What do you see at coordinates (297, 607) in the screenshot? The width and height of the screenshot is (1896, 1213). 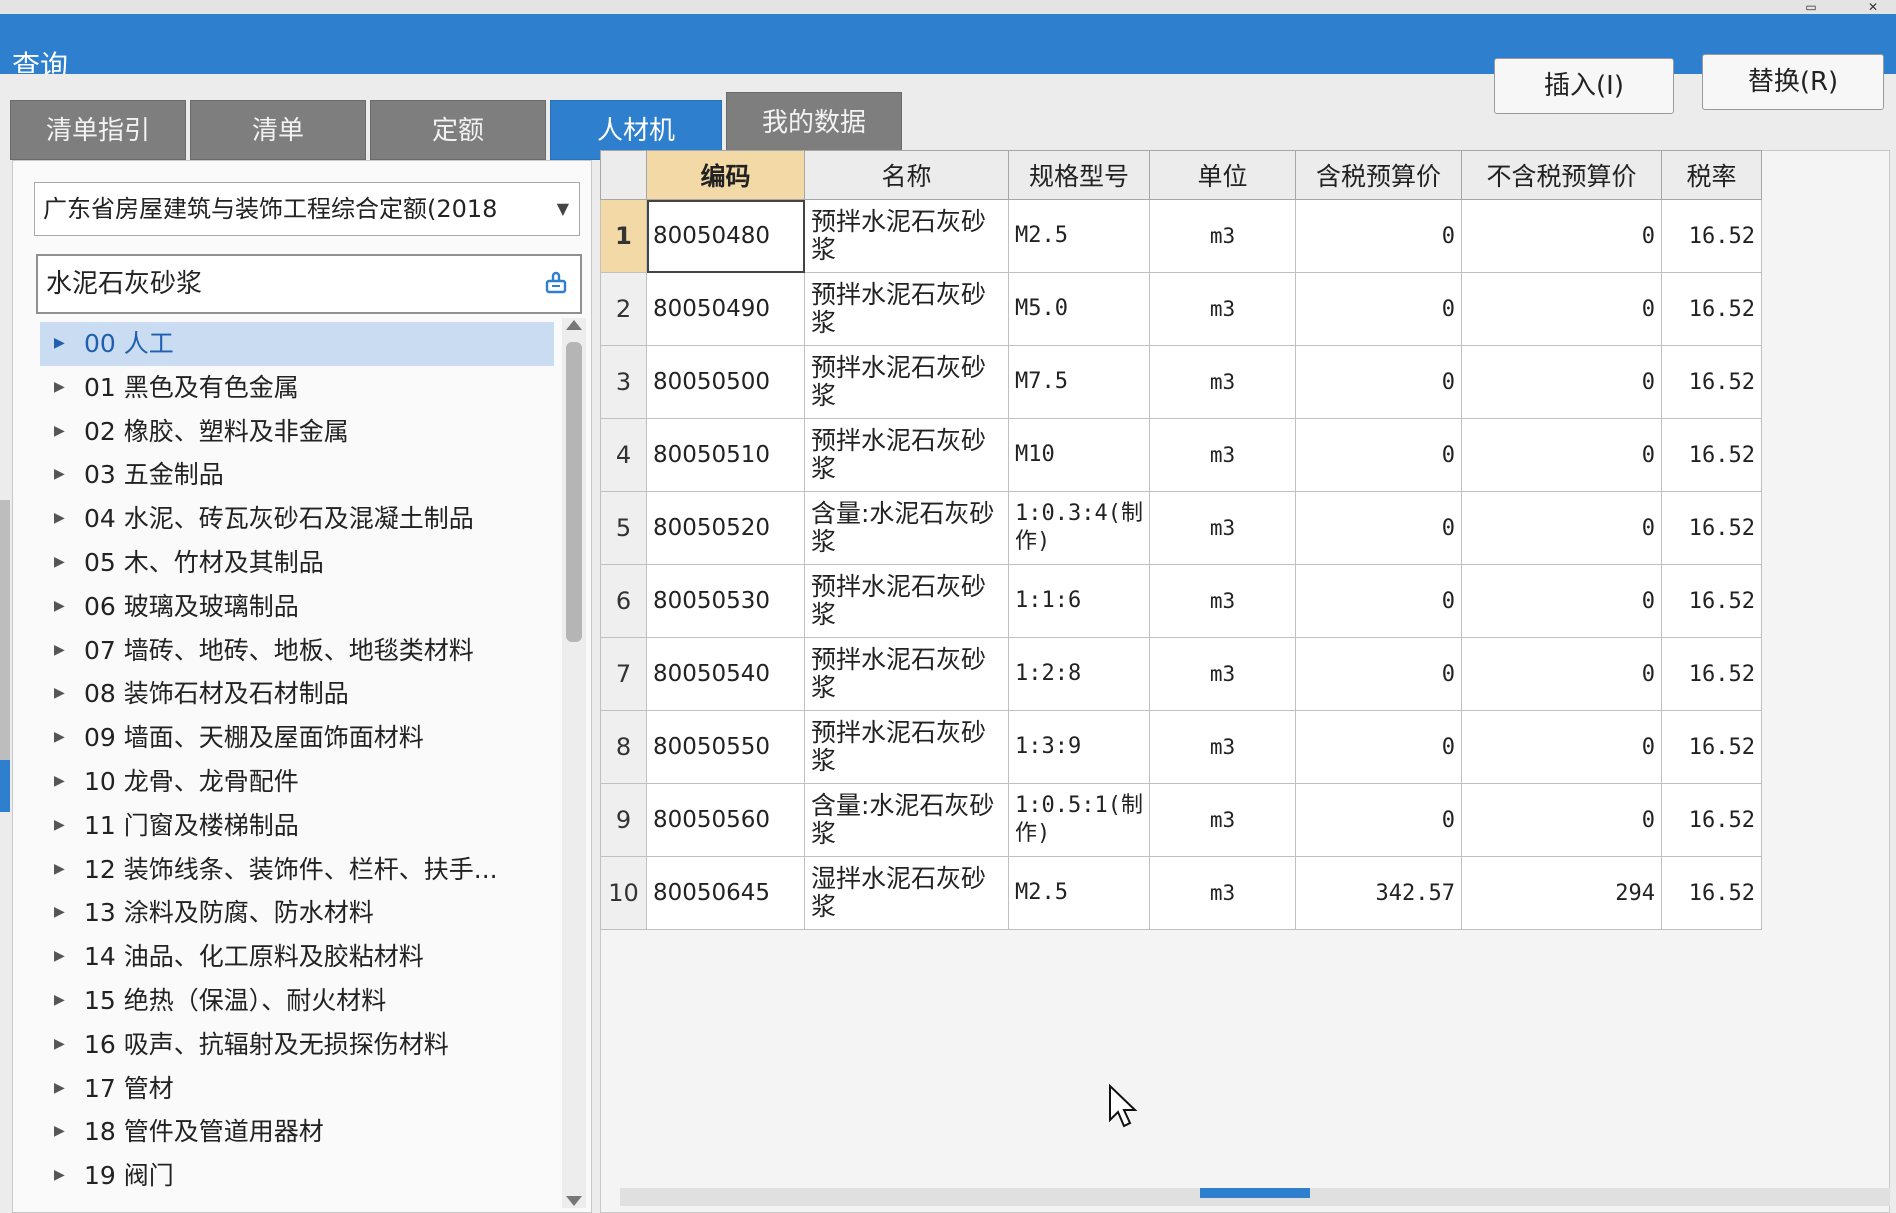 I see `tree-item: ▶ 06 玻璃及玻璃制品` at bounding box center [297, 607].